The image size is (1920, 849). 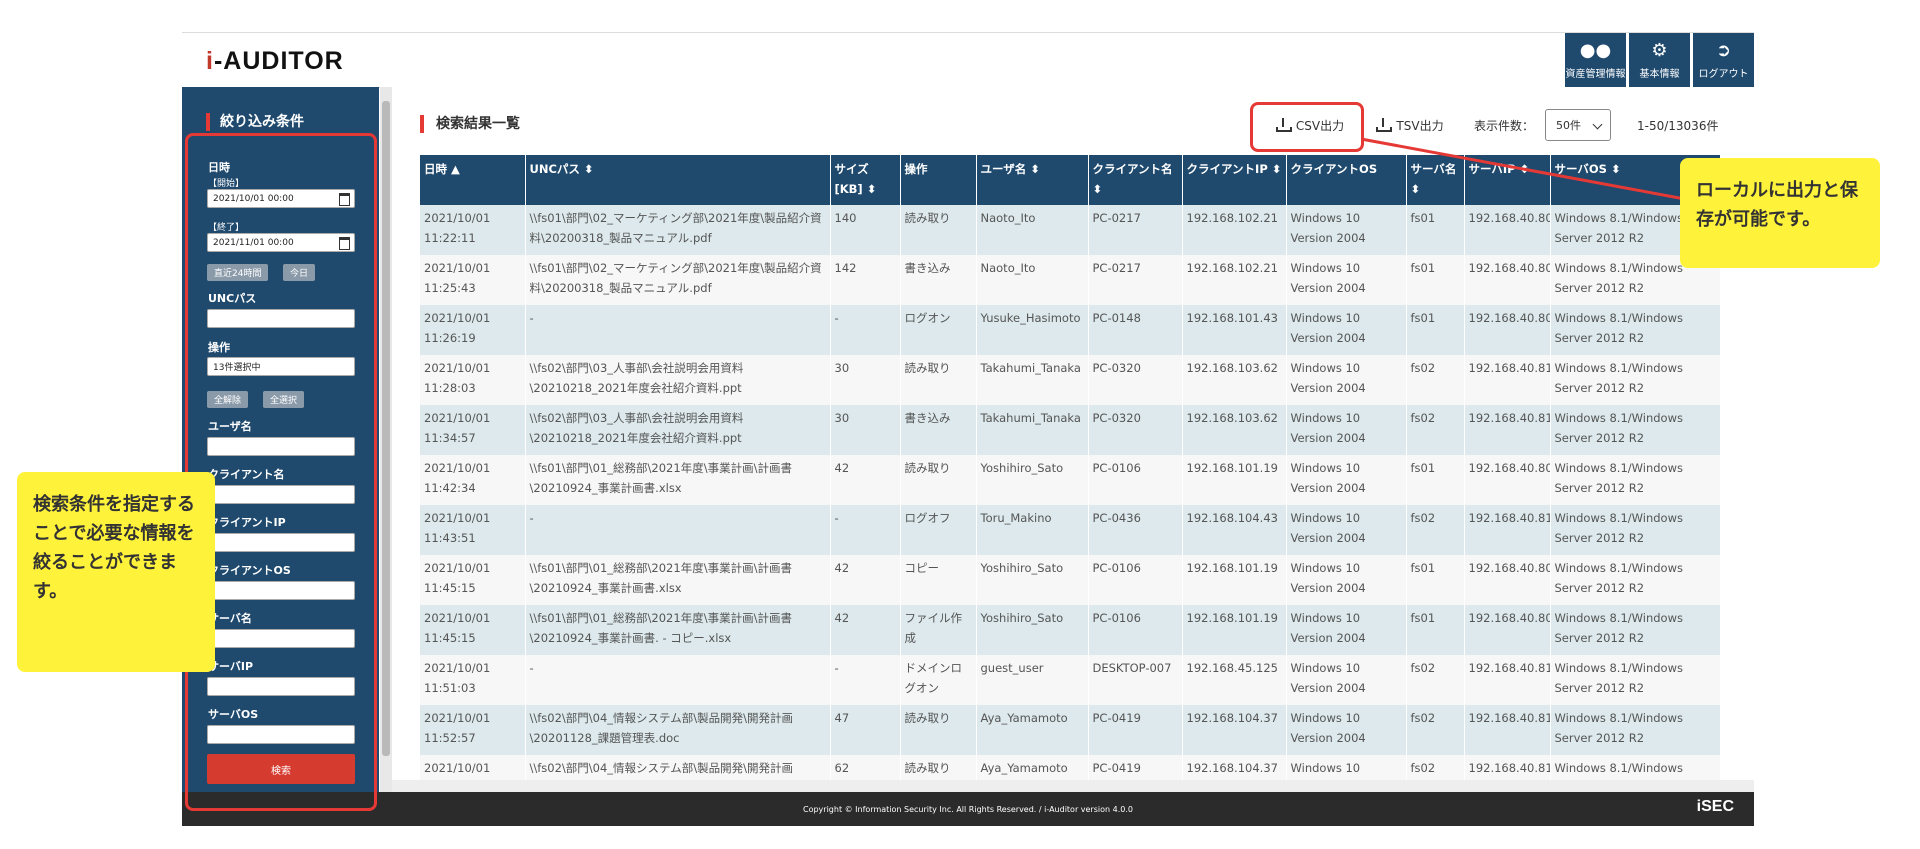 I want to click on logout-icon: ➲, so click(x=1723, y=50).